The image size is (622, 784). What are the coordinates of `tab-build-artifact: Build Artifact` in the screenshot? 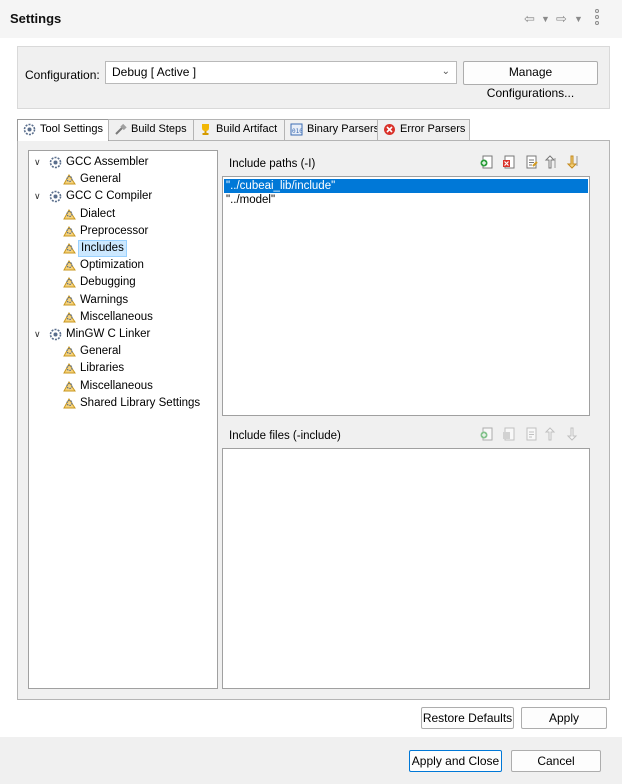 It's located at (239, 129).